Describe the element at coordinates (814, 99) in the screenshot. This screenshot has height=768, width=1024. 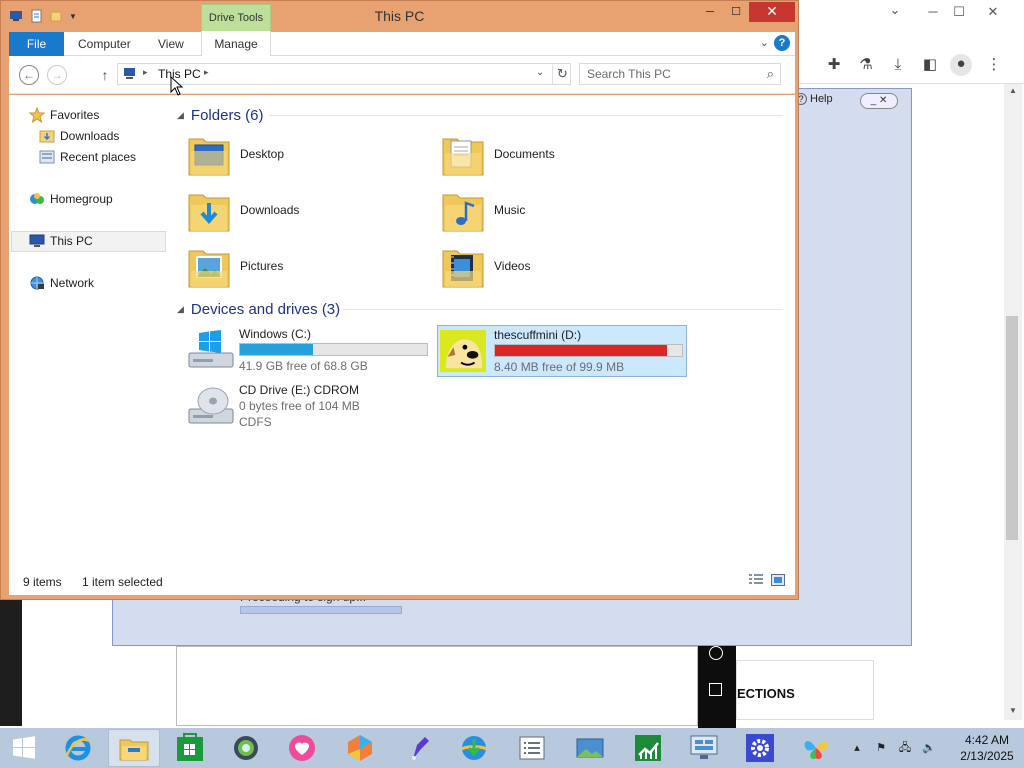
I see `installer-help-link: ? Help` at that location.